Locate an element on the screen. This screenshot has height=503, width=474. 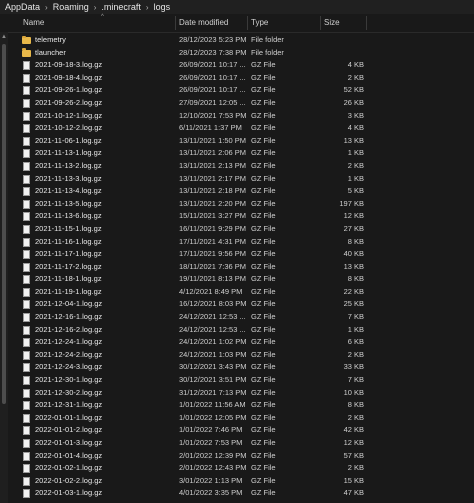
file-size: 57 KB is located at coordinates (353, 455).